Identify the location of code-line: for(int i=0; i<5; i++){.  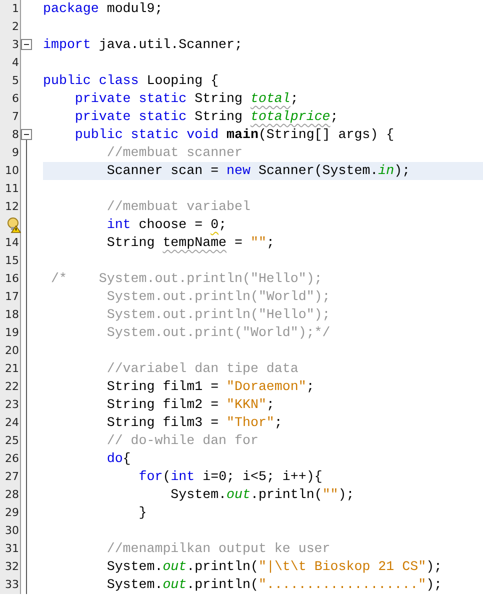
(231, 477).